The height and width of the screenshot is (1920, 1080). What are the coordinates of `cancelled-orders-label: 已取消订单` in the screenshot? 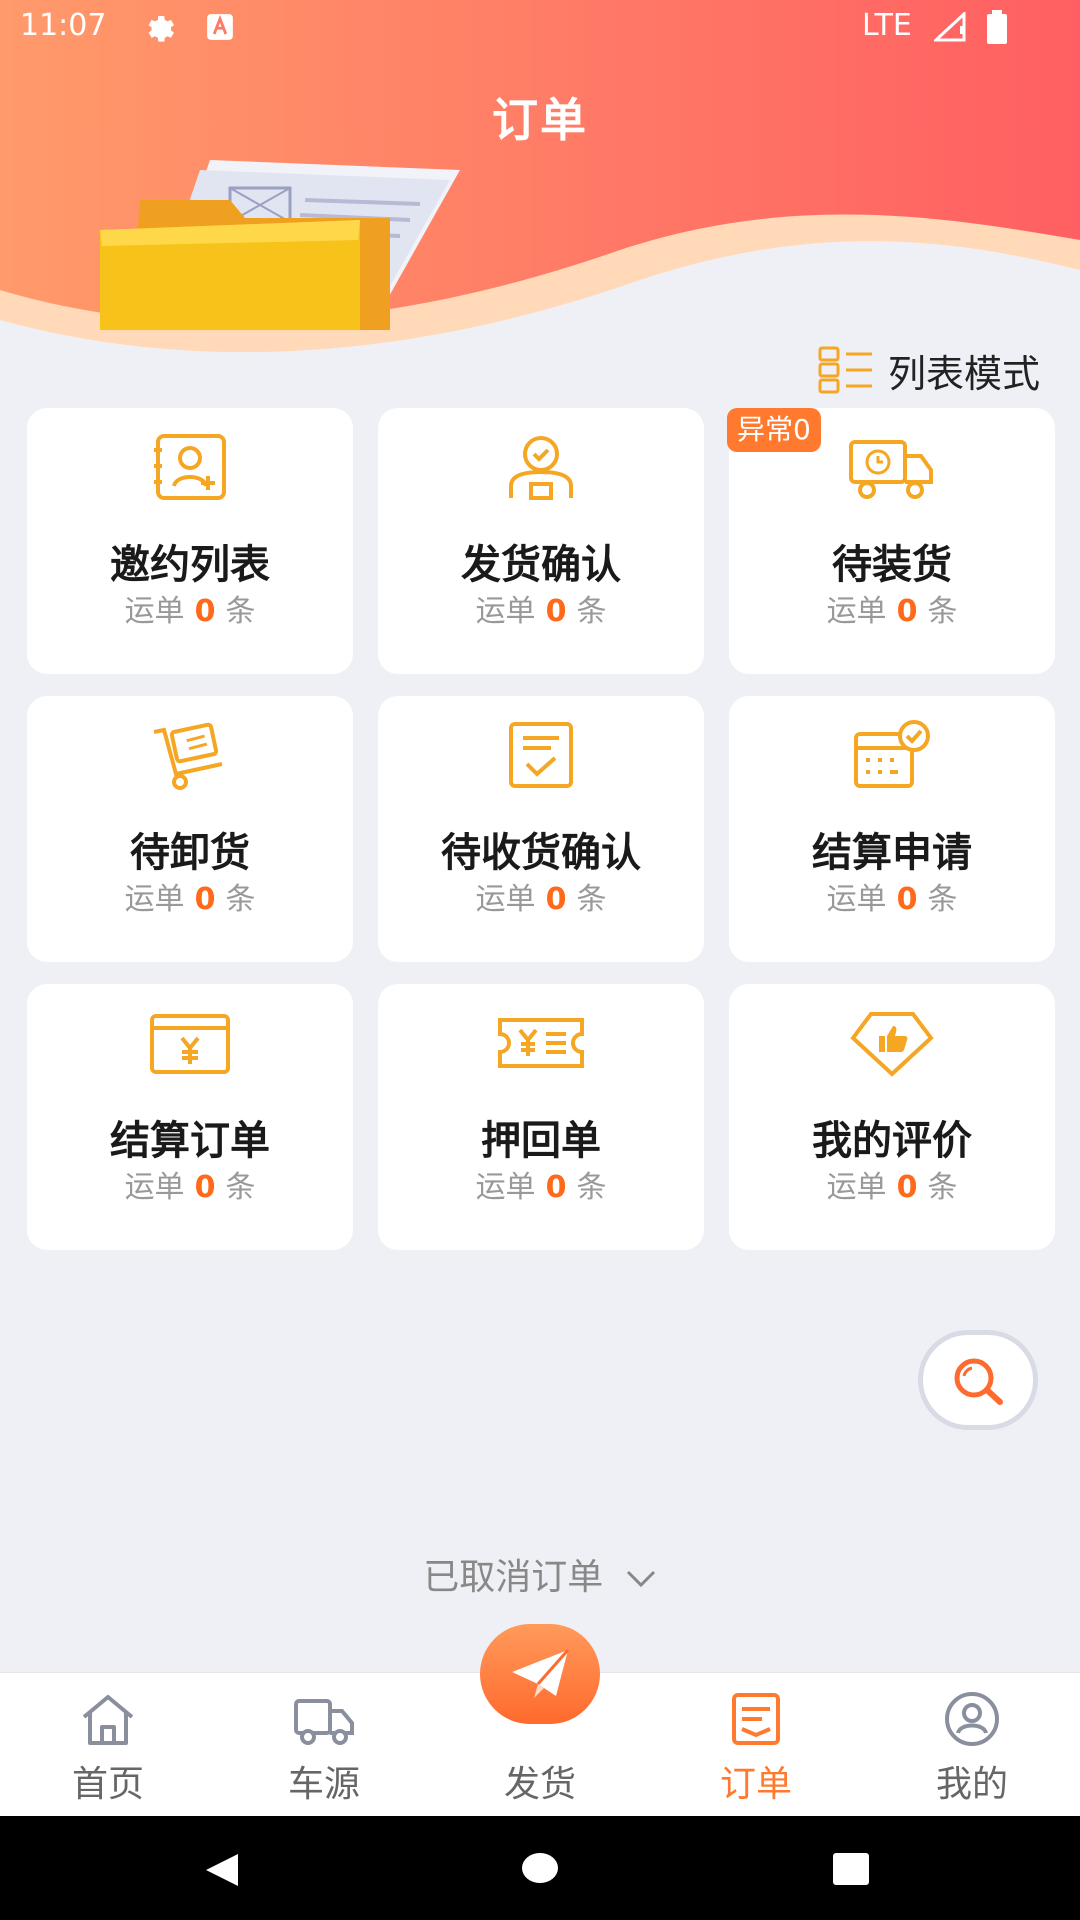 It's located at (513, 1577).